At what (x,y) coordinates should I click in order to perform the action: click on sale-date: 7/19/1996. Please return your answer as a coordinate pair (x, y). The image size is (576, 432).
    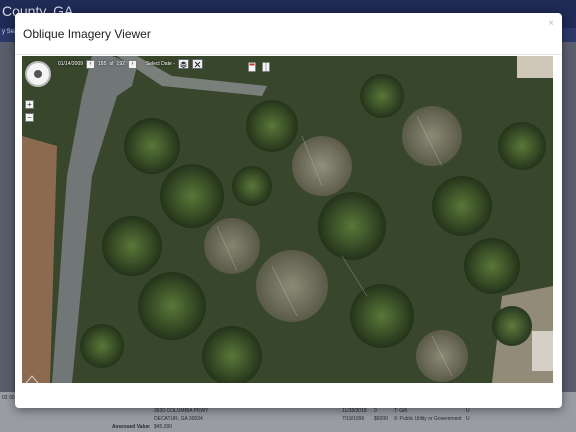
    Looking at the image, I should click on (353, 419).